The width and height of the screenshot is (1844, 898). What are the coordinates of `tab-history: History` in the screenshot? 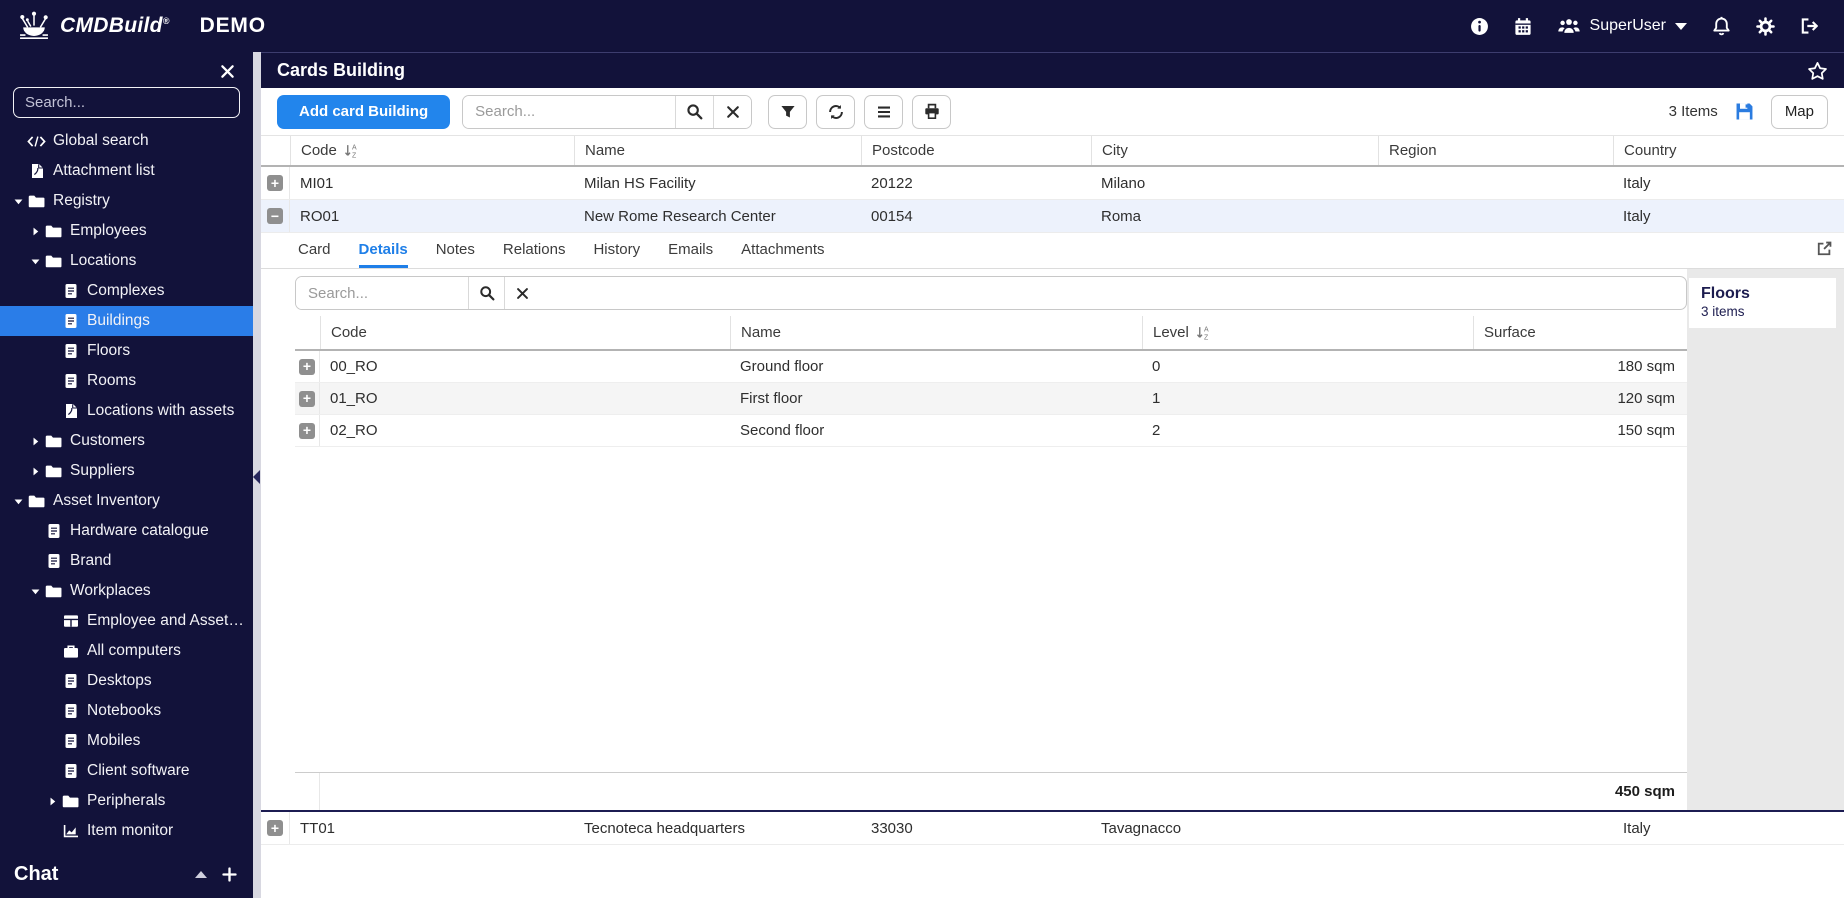 It's located at (616, 254).